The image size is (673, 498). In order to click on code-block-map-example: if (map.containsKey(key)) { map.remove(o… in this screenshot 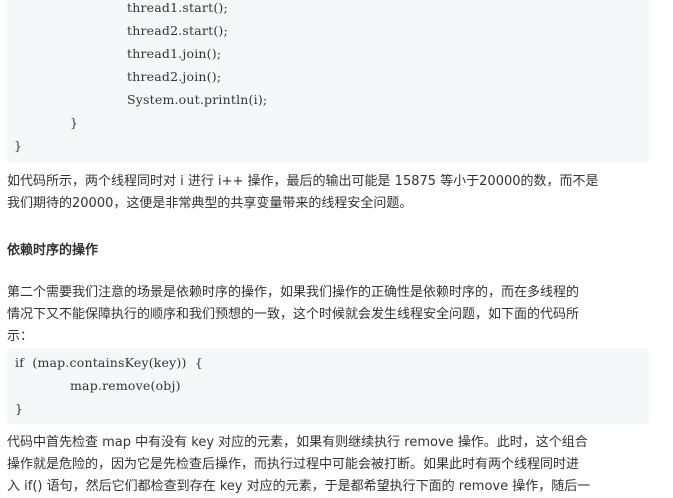, I will do `click(328, 386)`.